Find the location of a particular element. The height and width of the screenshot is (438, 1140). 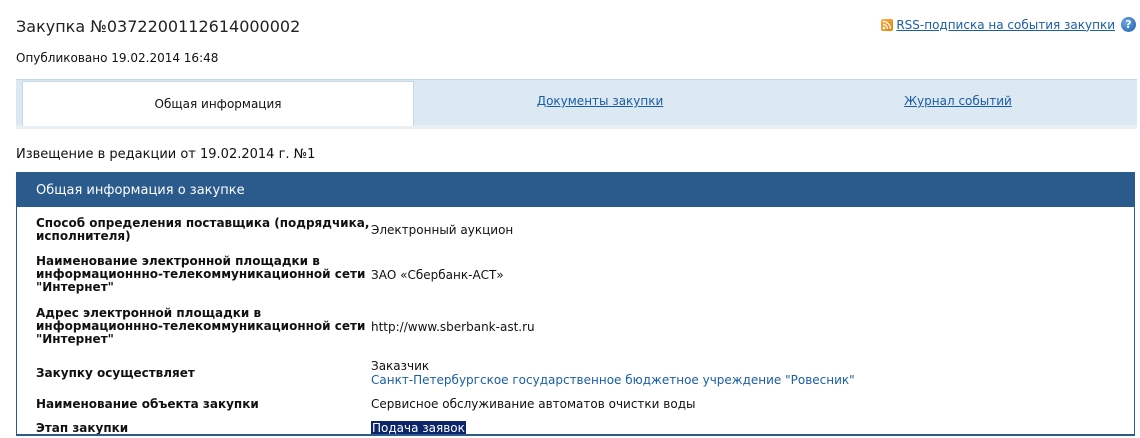

tab-event-journal: Журнал событий is located at coordinates (958, 101).